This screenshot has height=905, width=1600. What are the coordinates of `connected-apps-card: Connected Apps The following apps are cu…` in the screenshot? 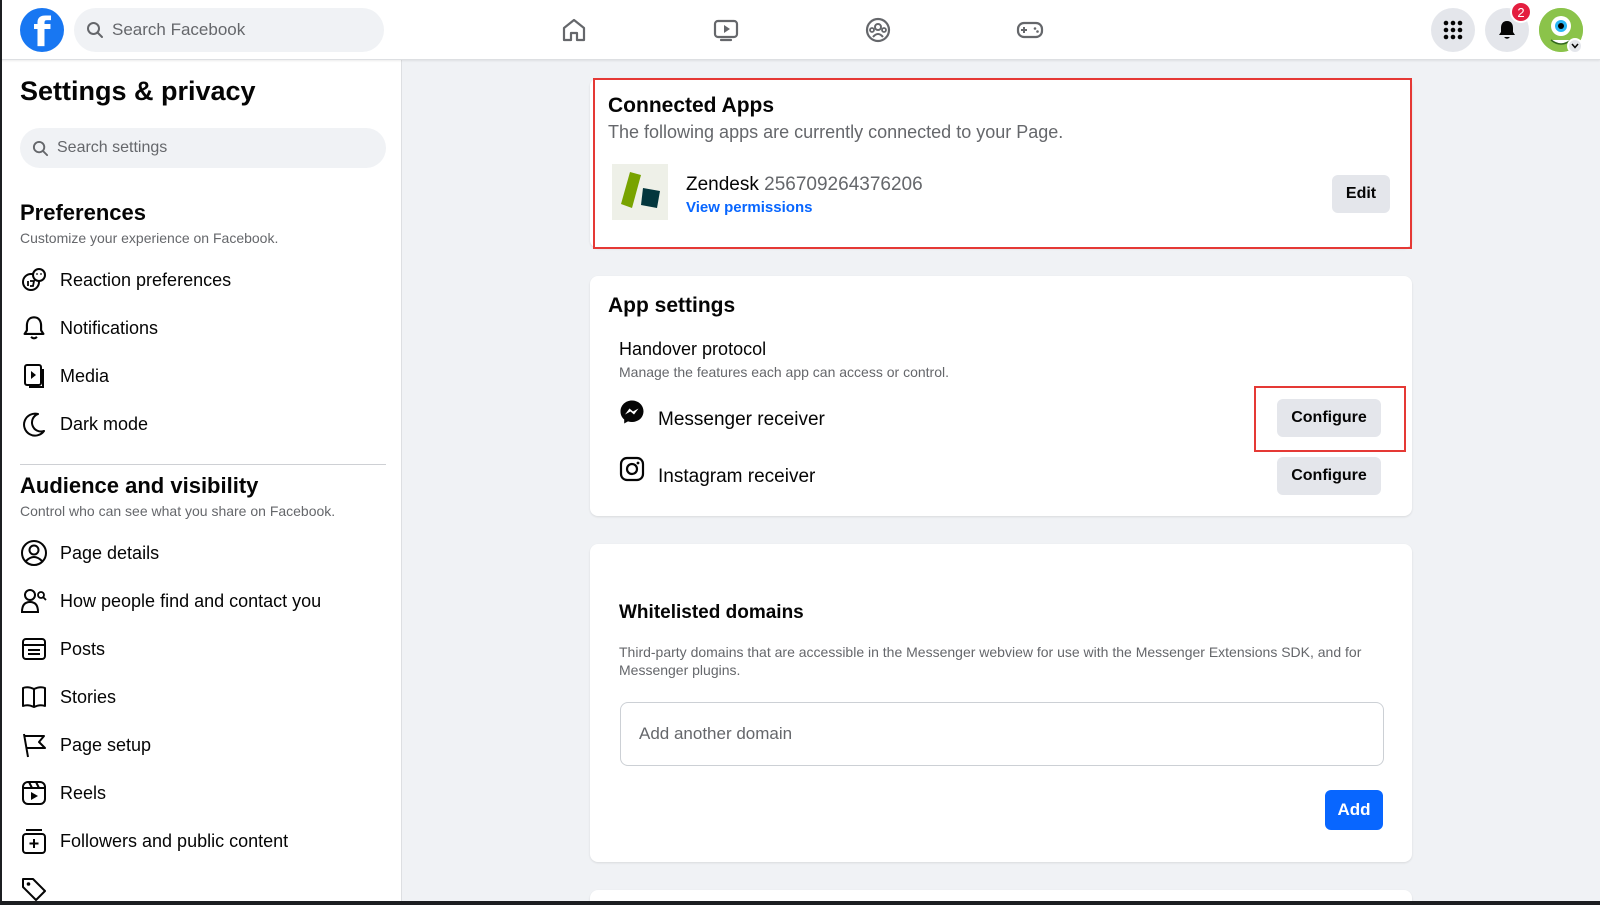 It's located at (1001, 163).